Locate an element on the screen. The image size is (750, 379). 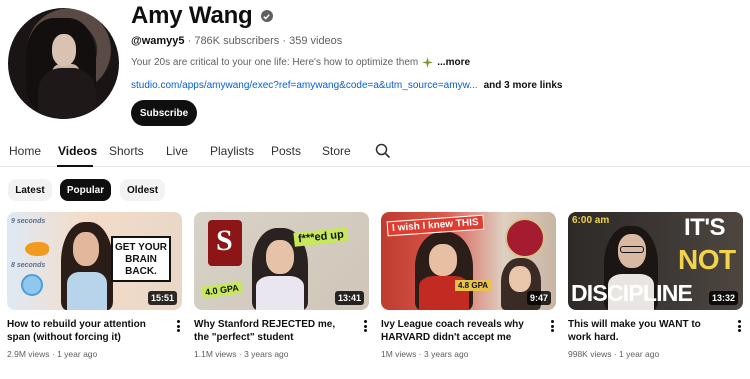
thumb-caption: 8 seconds is located at coordinates (28, 265).